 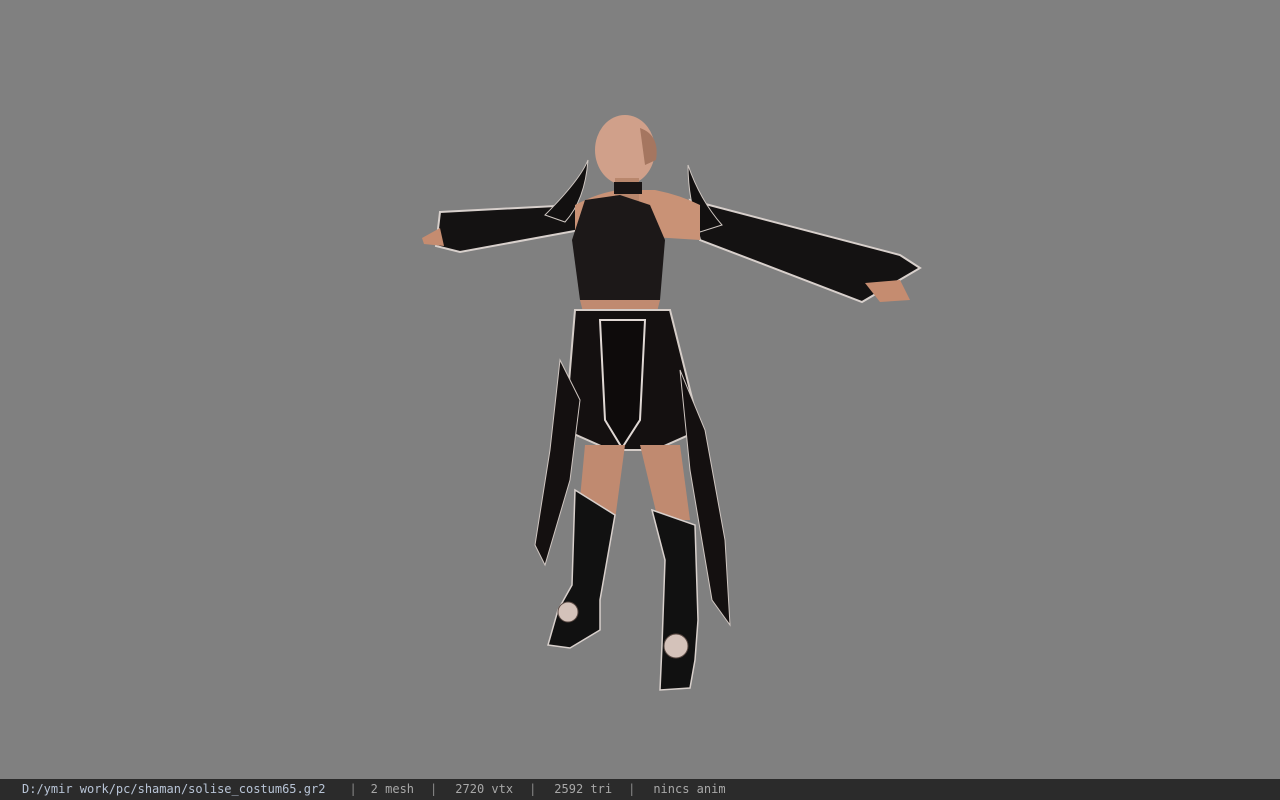 What do you see at coordinates (676, 646) in the screenshot?
I see `right-boot-bell` at bounding box center [676, 646].